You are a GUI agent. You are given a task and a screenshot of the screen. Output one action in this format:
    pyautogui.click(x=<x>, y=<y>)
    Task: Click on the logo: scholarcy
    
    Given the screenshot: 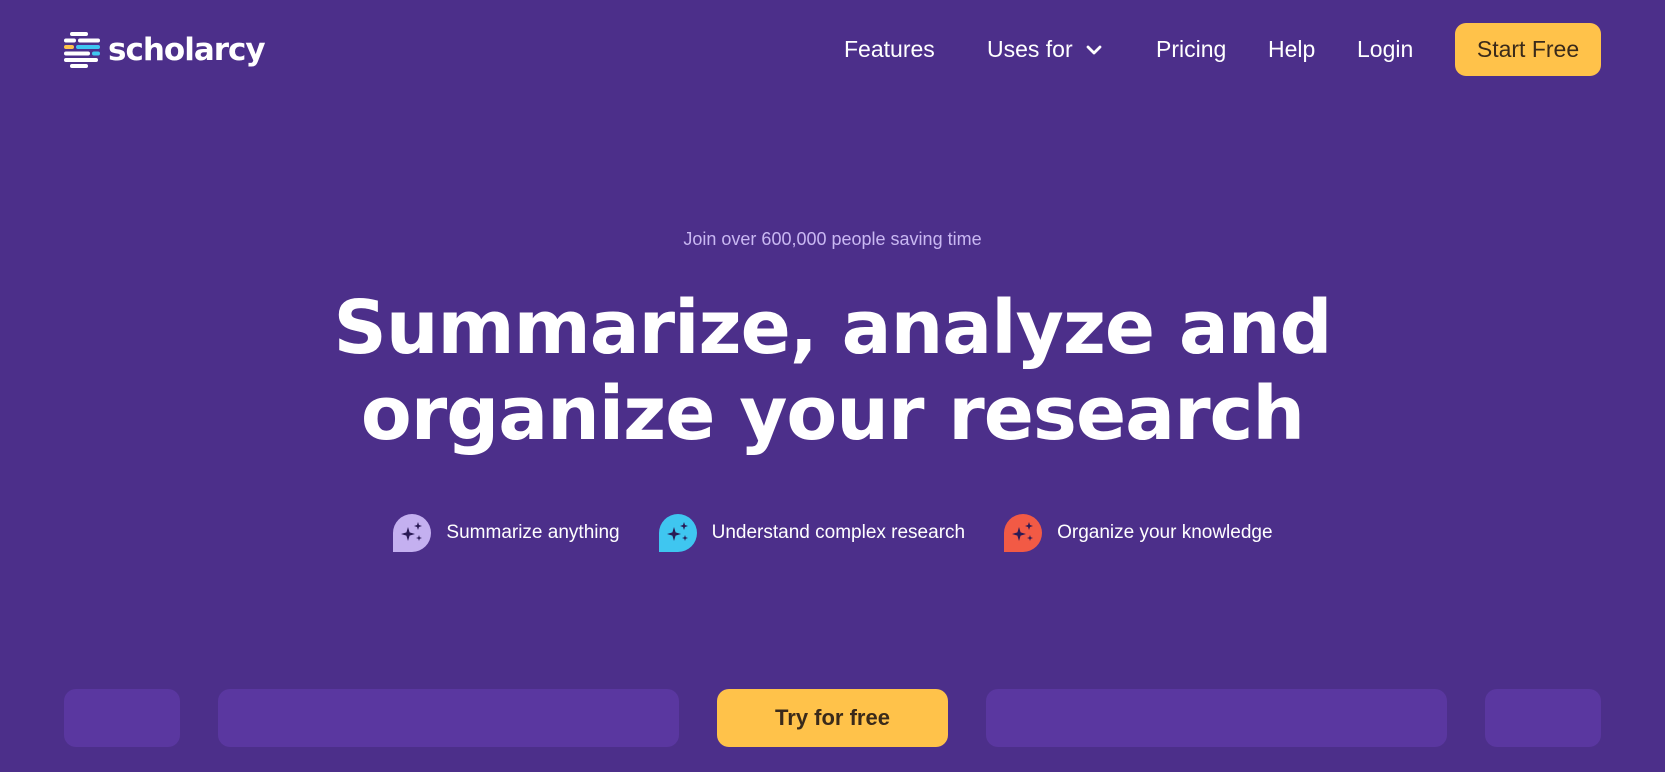 What is the action you would take?
    pyautogui.click(x=165, y=50)
    